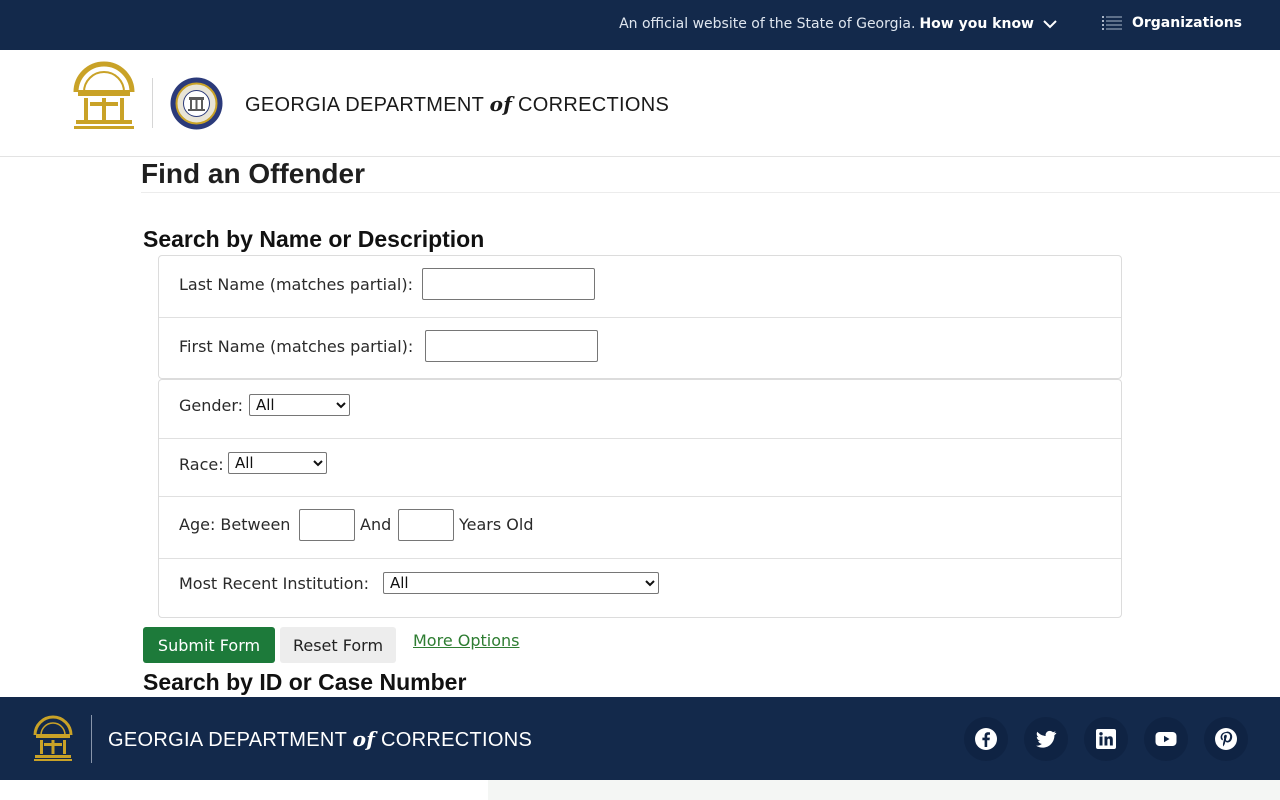 The height and width of the screenshot is (800, 1280). Describe the element at coordinates (299, 405) in the screenshot. I see `gender-select: All` at that location.